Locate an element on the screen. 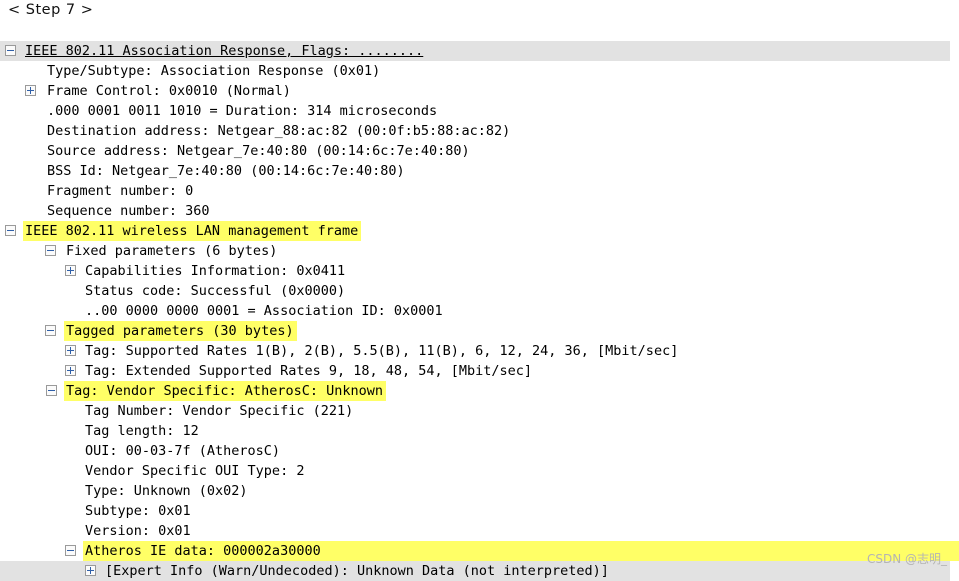 This screenshot has height=581, width=959. tree-row: Sequence number: 360 is located at coordinates (479, 211).